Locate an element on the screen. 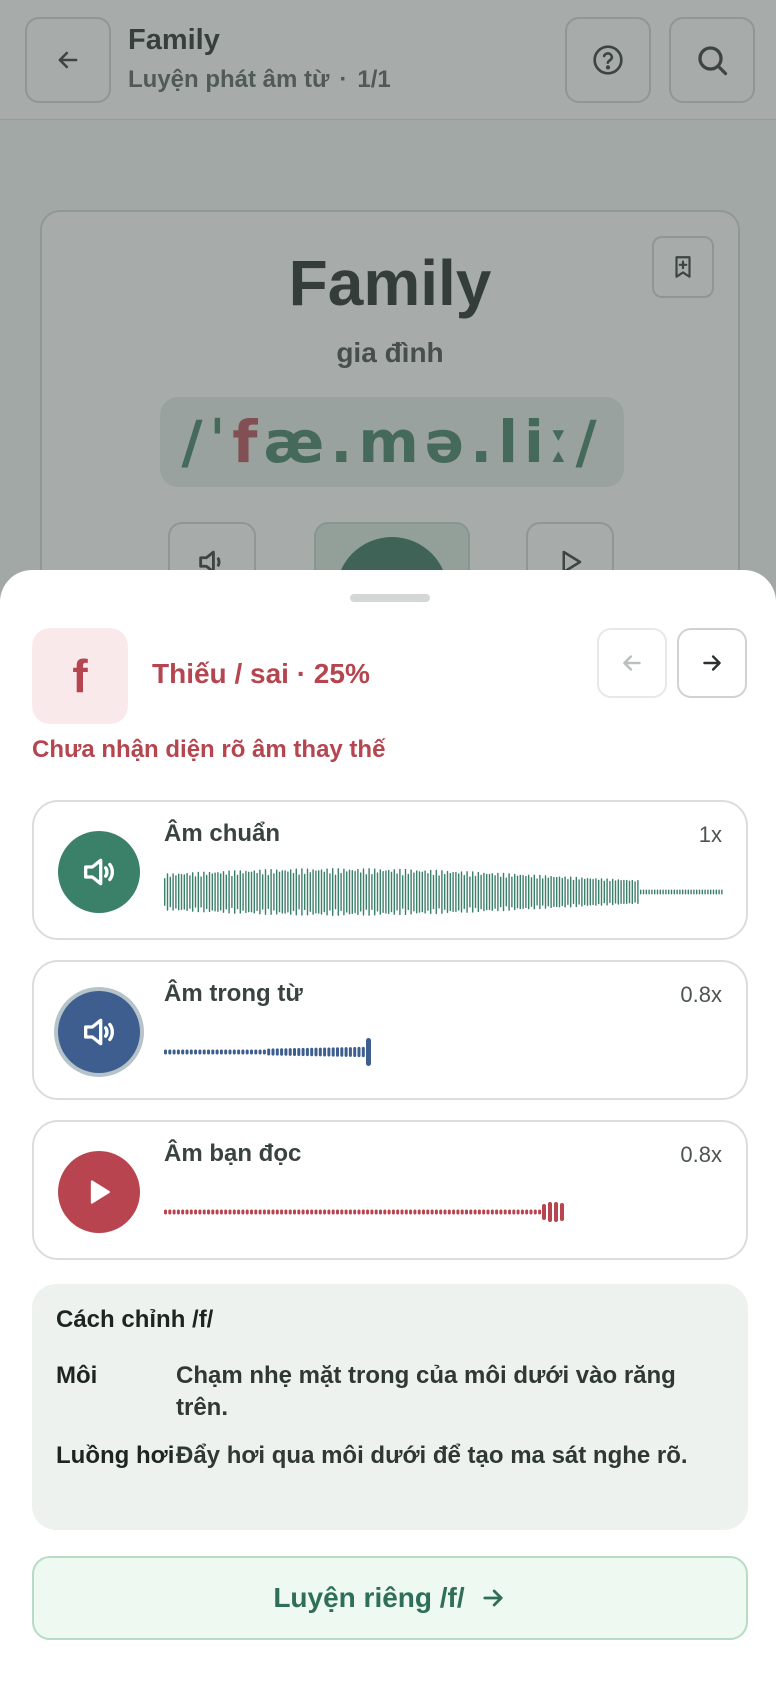 This screenshot has width=776, height=1684. audio-card-in-word: Âm trong từ 0.8x is located at coordinates (390, 1030).